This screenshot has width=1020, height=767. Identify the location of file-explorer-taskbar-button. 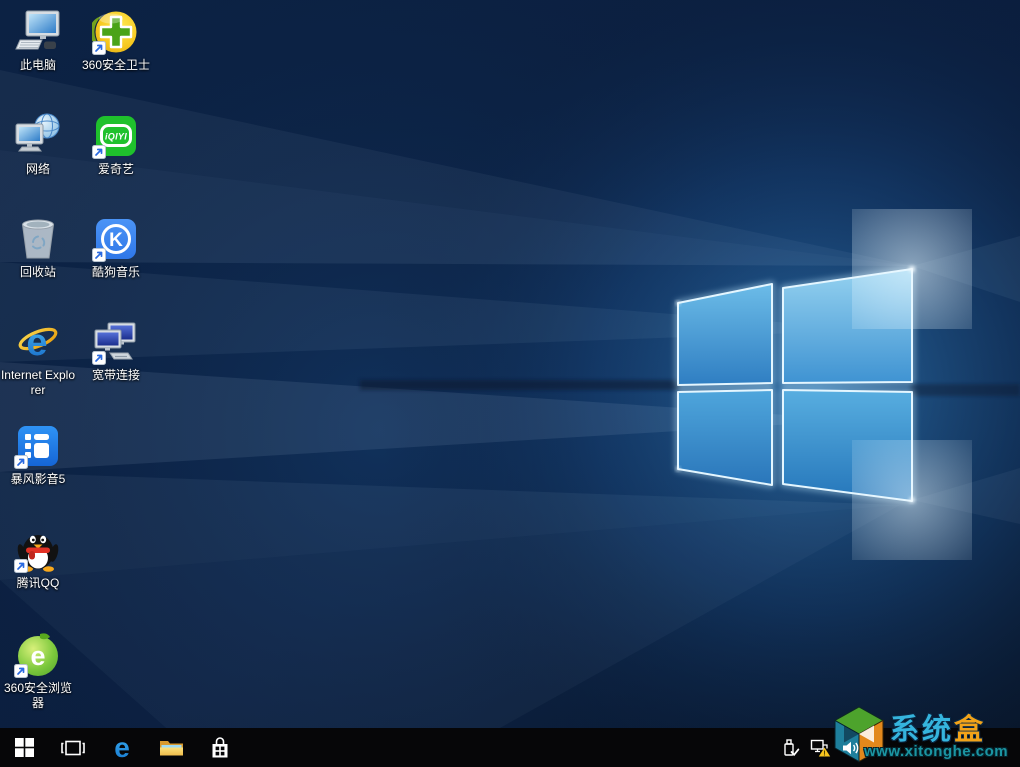
(171, 747).